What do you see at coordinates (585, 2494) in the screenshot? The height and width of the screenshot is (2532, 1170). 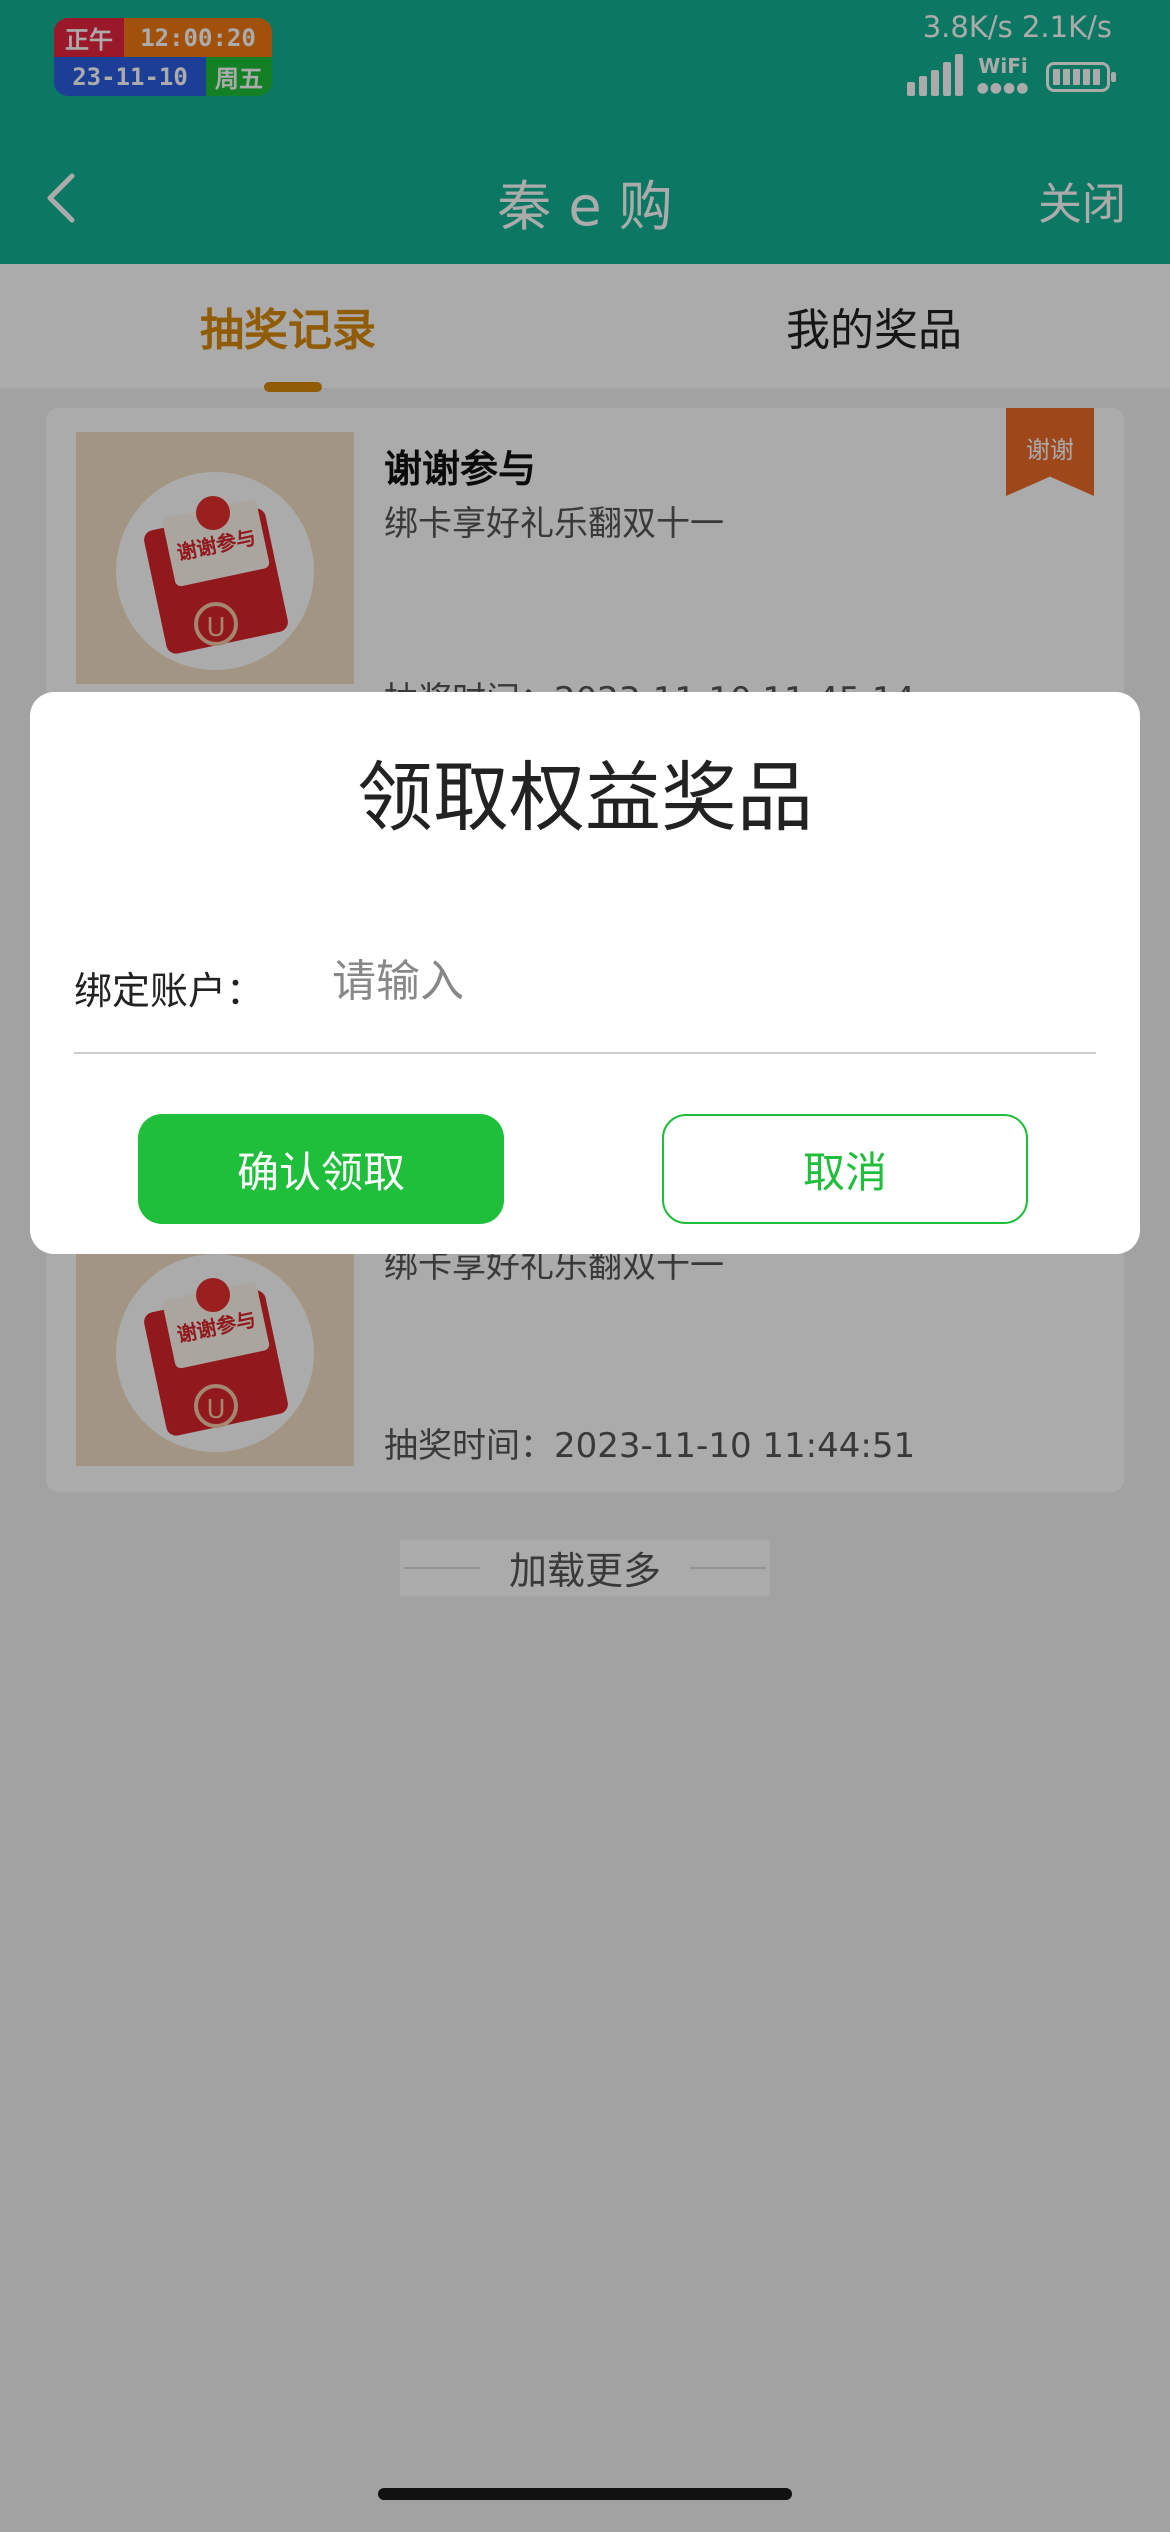 I see `home-indicator` at bounding box center [585, 2494].